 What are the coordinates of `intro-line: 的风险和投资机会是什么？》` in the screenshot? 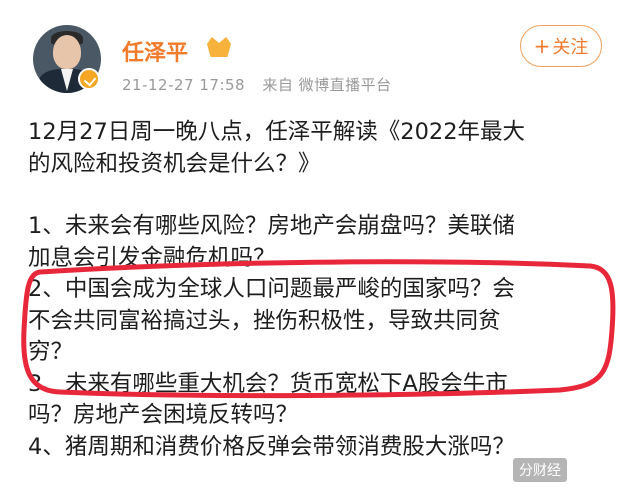 It's located at (174, 163).